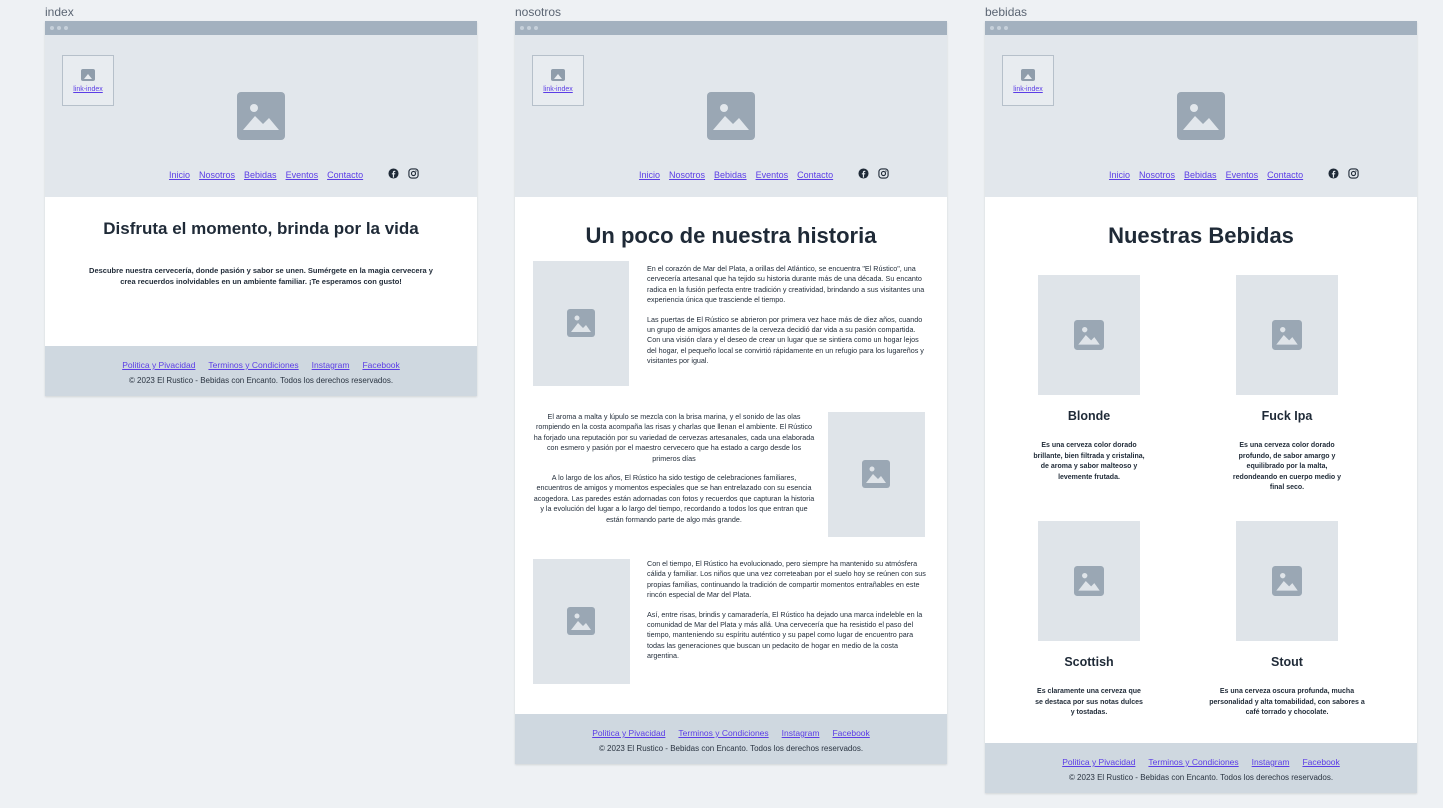 This screenshot has height=808, width=1443. Describe the element at coordinates (1287, 662) in the screenshot. I see `beer-name: Stout` at that location.